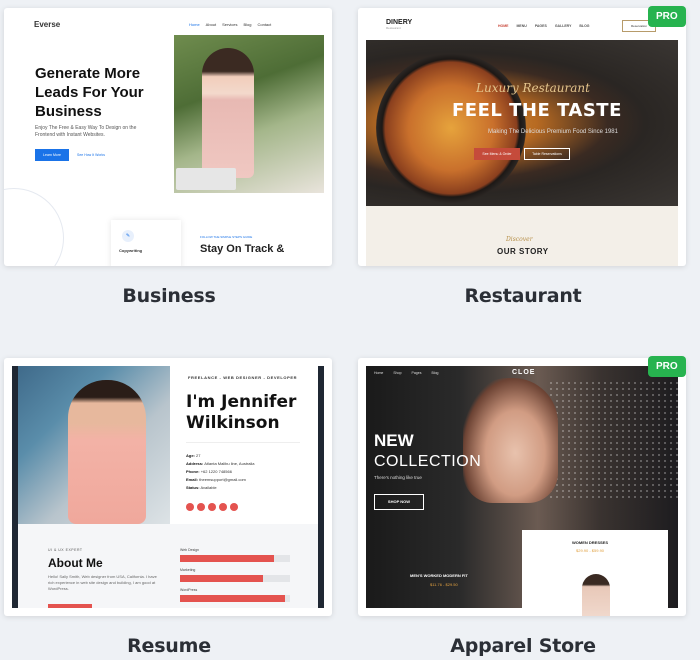 Image resolution: width=700 pixels, height=660 pixels. What do you see at coordinates (451, 128) in the screenshot?
I see `paella-pan-image` at bounding box center [451, 128].